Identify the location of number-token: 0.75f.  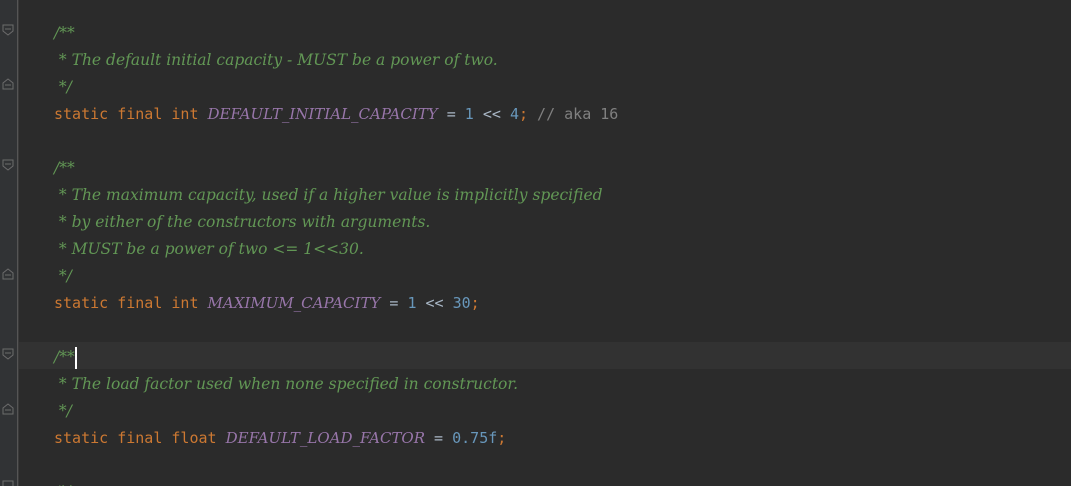
(475, 438).